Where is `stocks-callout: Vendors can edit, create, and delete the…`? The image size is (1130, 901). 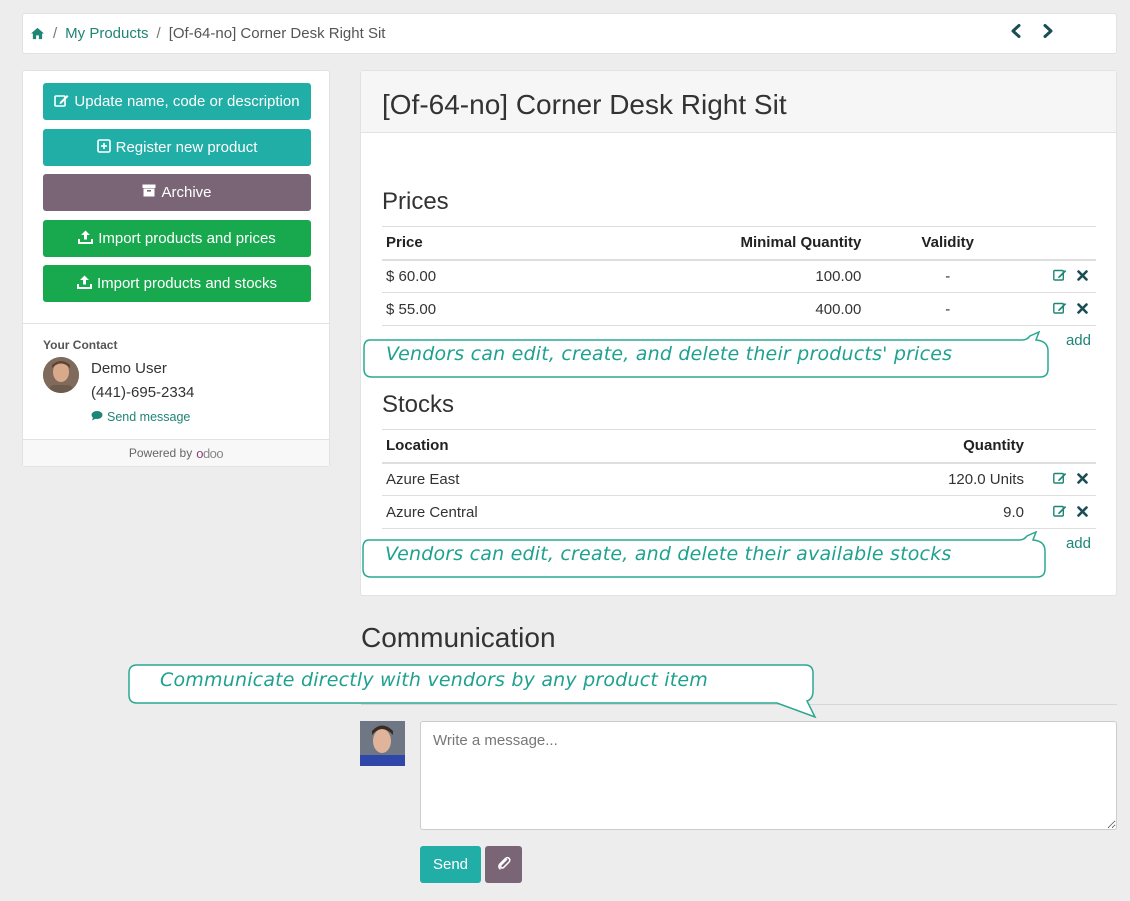
stocks-callout: Vendors can edit, create, and delete the… is located at coordinates (706, 555).